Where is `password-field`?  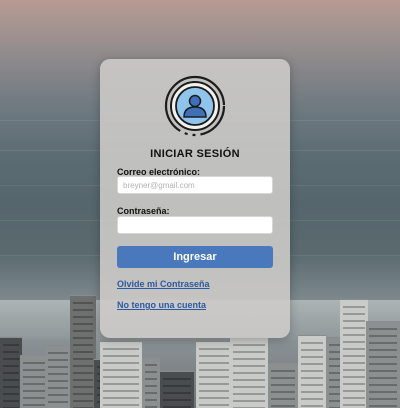
password-field is located at coordinates (195, 225).